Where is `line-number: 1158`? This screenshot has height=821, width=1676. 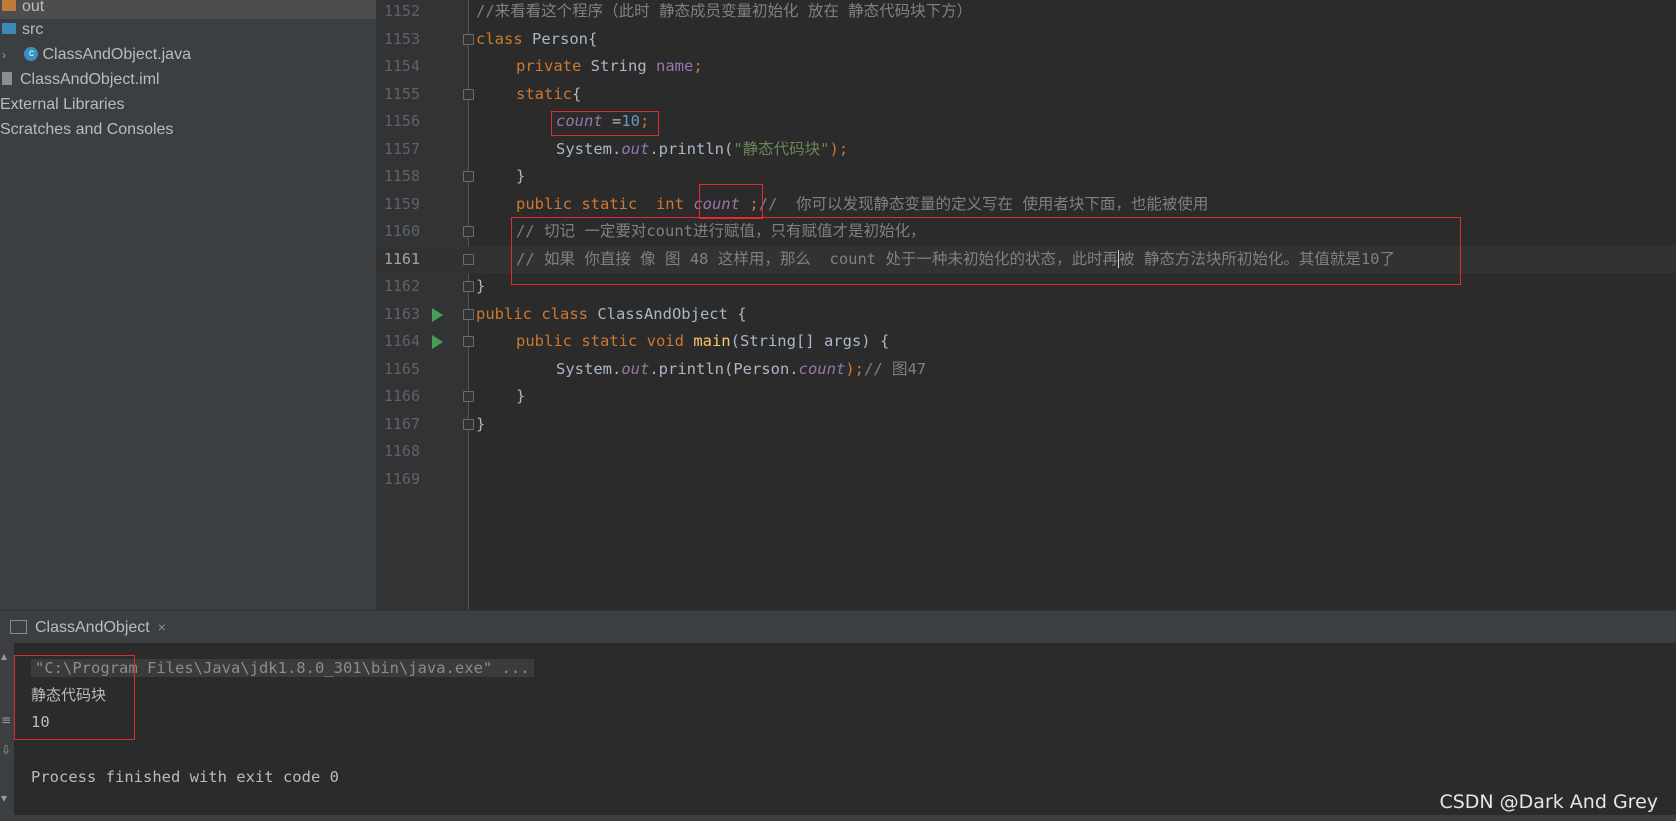
line-number: 1158 is located at coordinates (401, 176).